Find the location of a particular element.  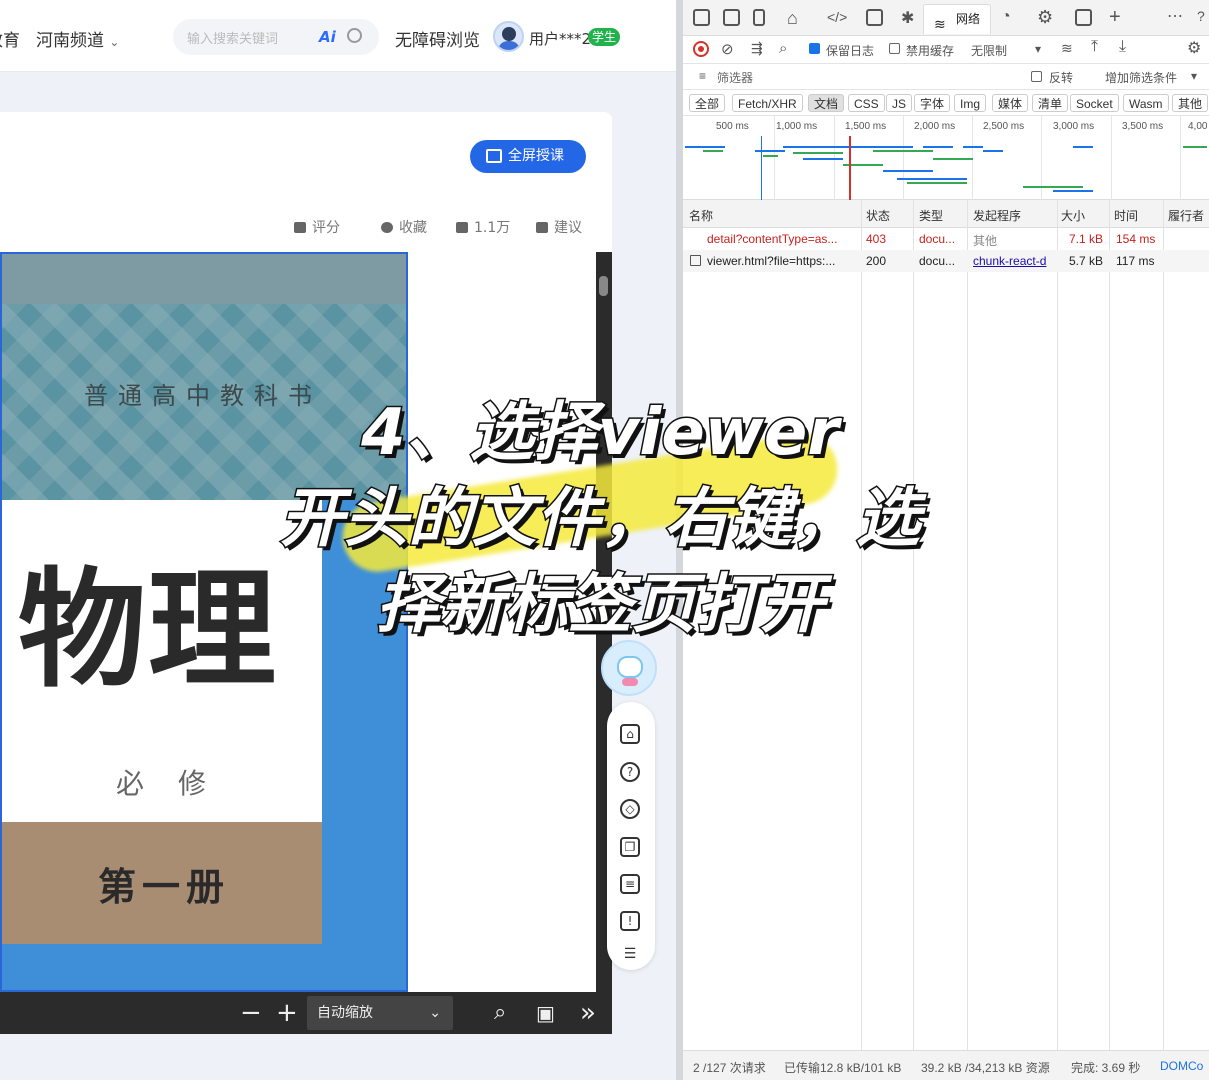

accessibility-link: 无障碍浏览 is located at coordinates (437, 38).